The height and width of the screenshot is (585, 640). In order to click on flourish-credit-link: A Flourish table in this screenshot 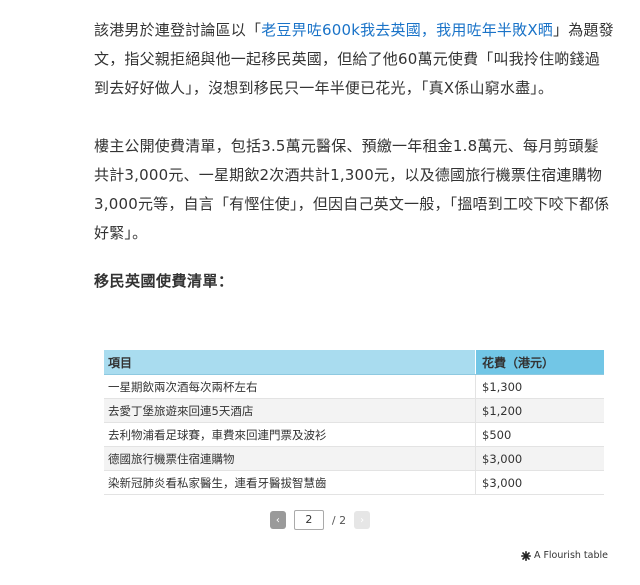, I will do `click(564, 555)`.